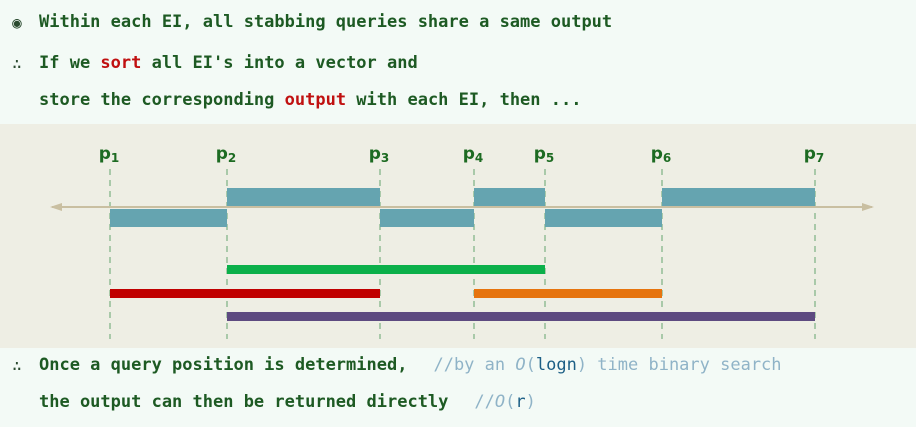  I want to click on point-label-p4: p4, so click(473, 154).